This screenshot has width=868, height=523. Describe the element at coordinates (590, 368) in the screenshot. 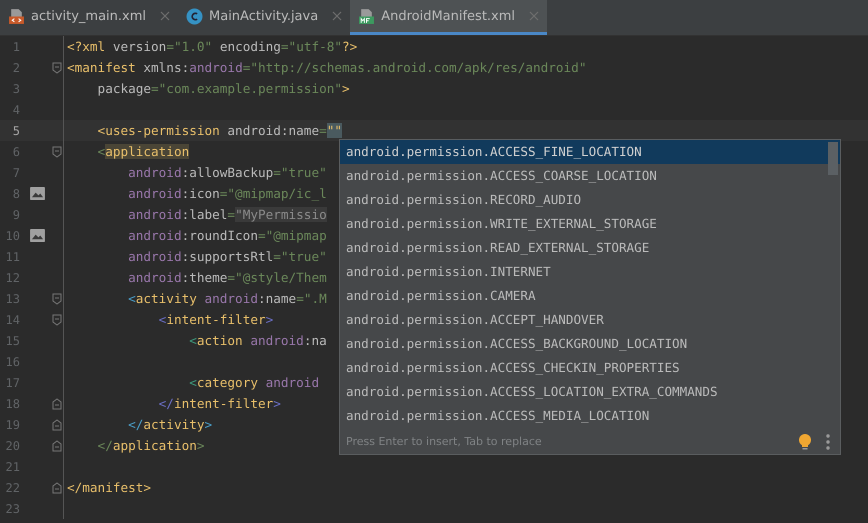

I see `completion-item: android.permission.ACCESS_CHECKIN_PROPERTIES` at that location.